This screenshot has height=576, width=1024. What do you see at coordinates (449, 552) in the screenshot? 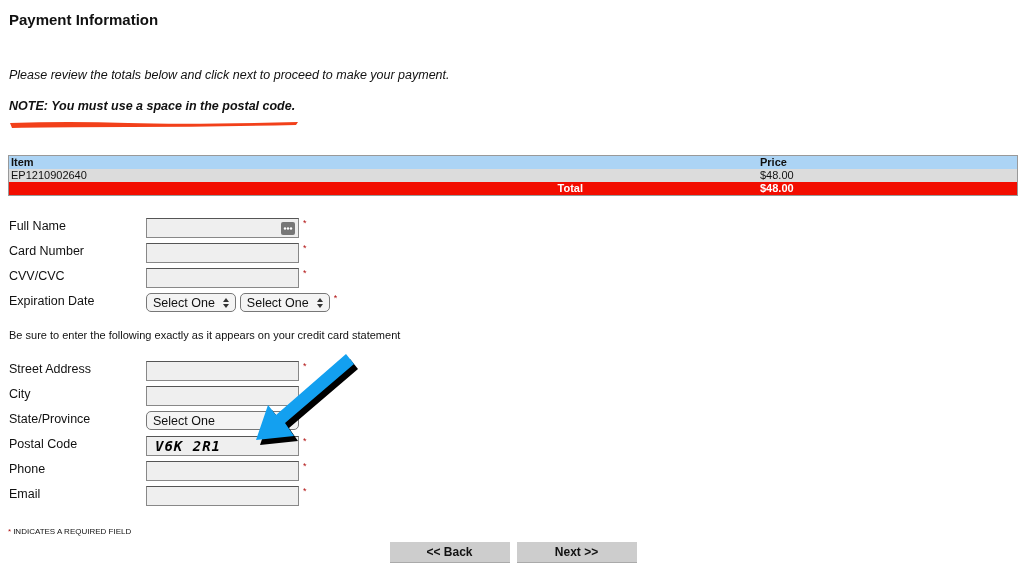
I see `nav-button: << Back` at bounding box center [449, 552].